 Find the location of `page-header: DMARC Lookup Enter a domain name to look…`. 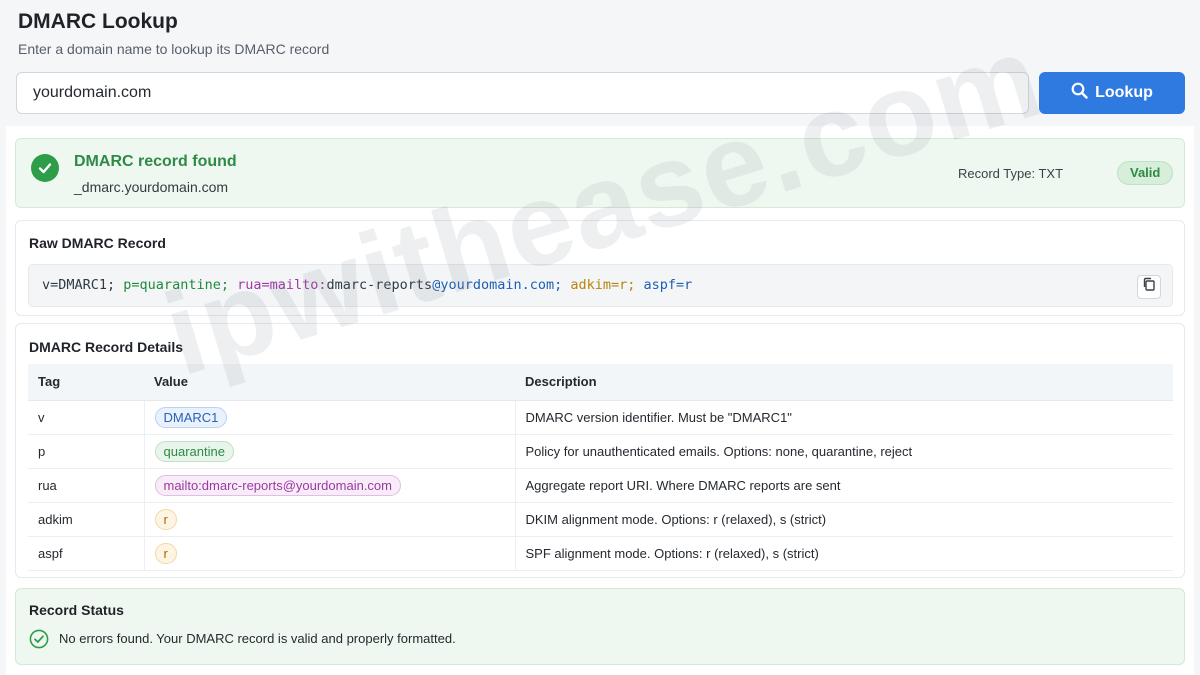

page-header: DMARC Lookup Enter a domain name to look… is located at coordinates (173, 33).